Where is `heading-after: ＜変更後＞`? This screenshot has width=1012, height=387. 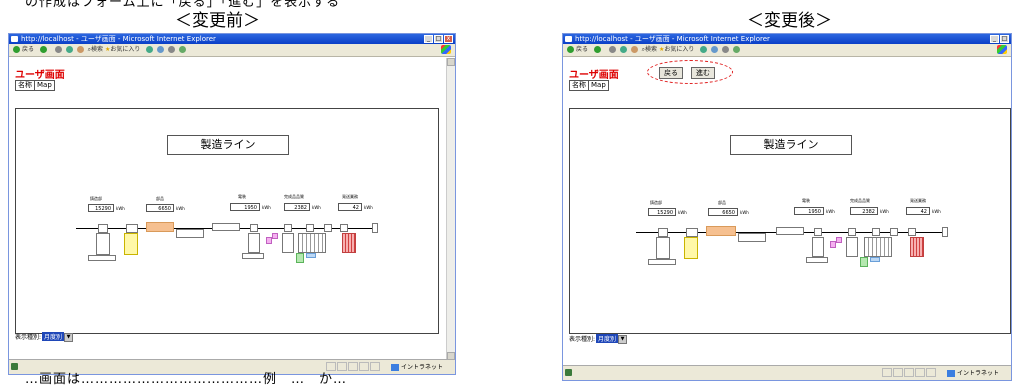
heading-after: ＜変更後＞ is located at coordinates (789, 21).